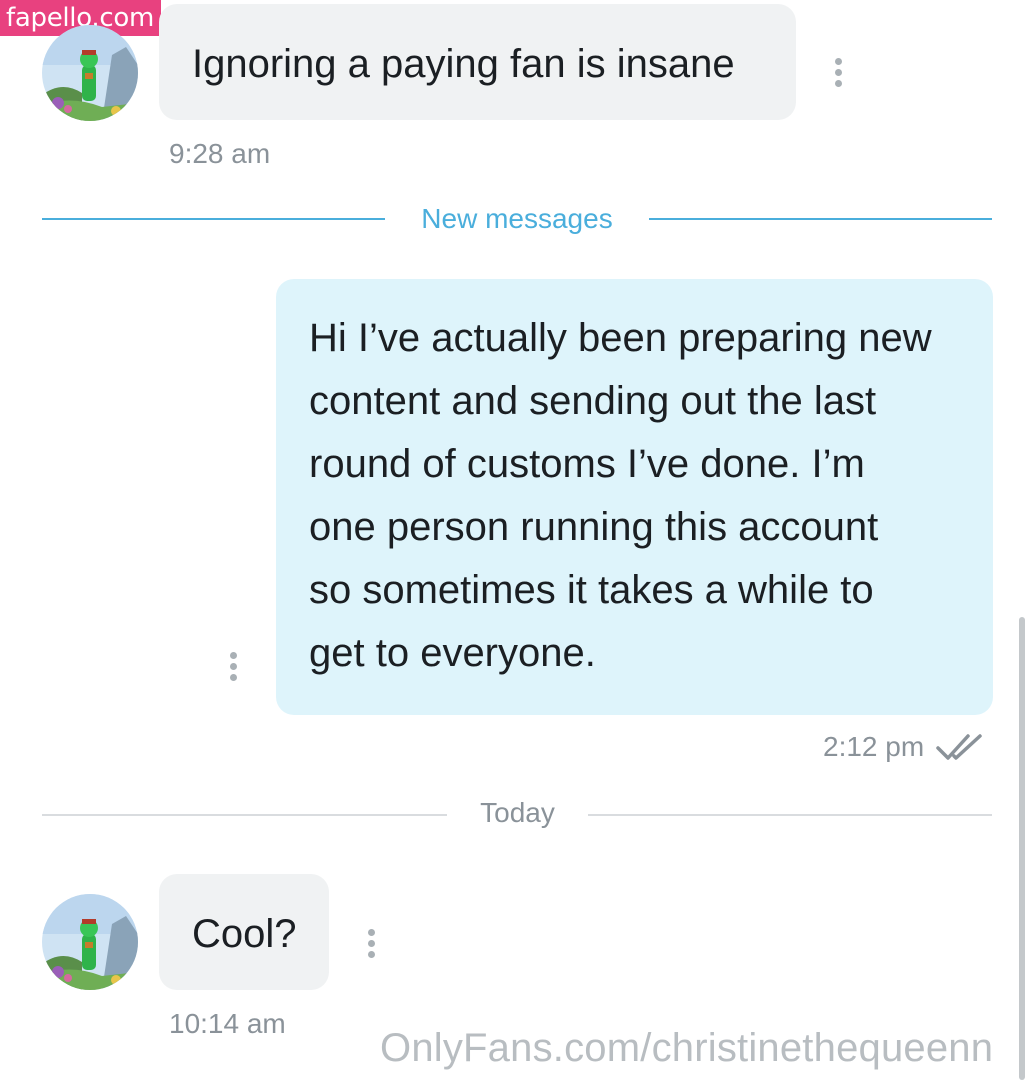 The height and width of the screenshot is (1080, 1035). Describe the element at coordinates (1022, 848) in the screenshot. I see `scrollbar` at that location.